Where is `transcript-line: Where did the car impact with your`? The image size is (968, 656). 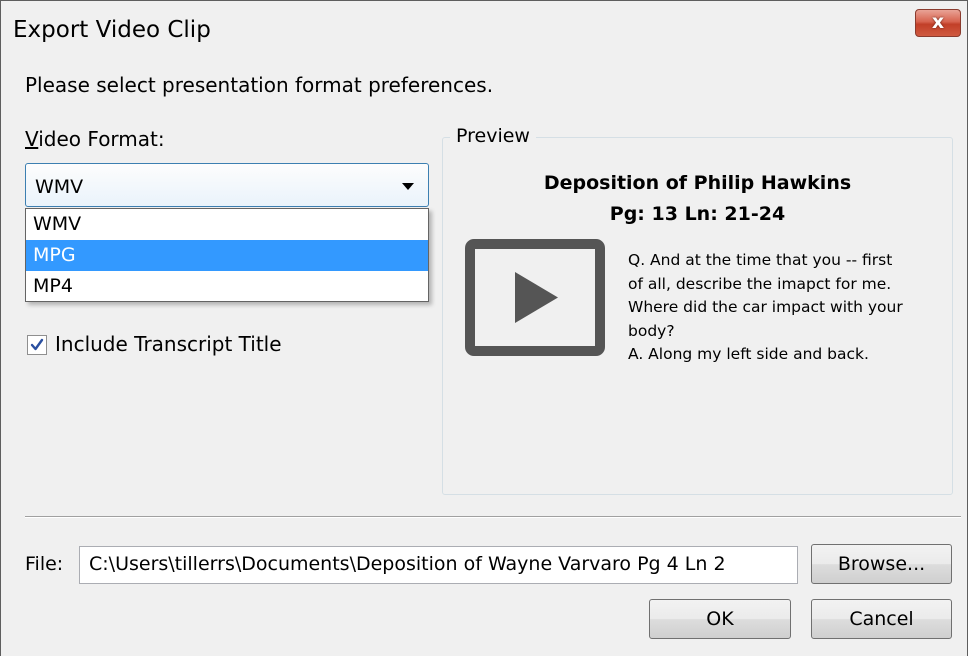 transcript-line: Where did the car impact with your is located at coordinates (765, 307).